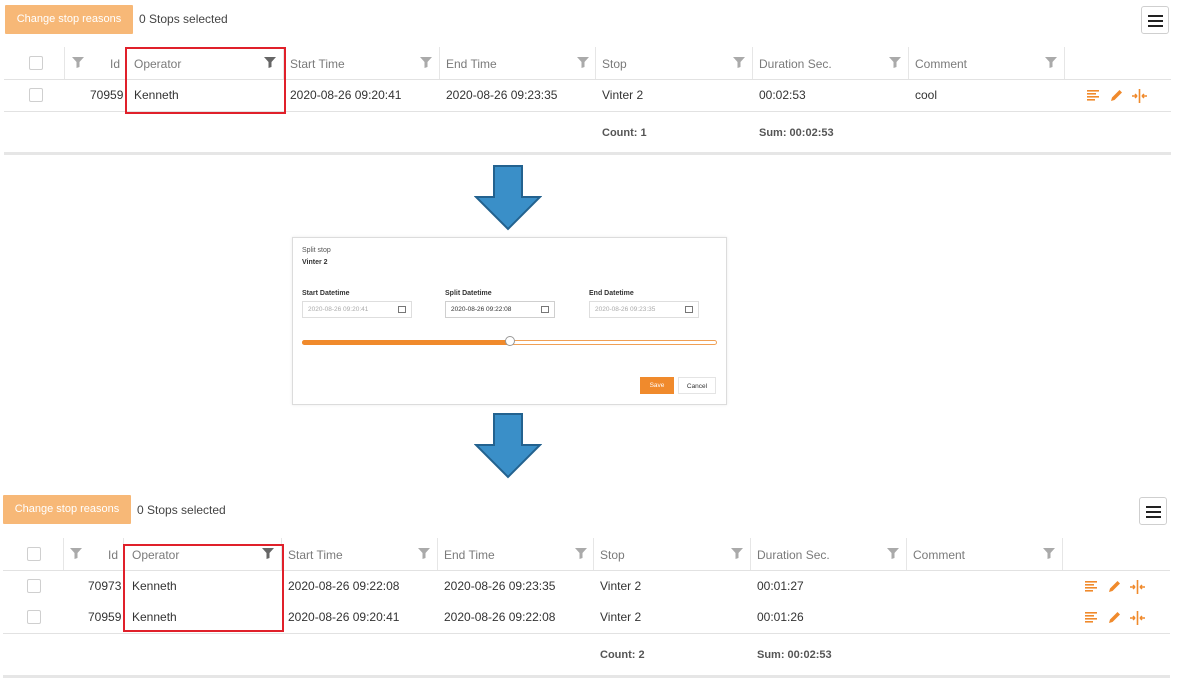 This screenshot has width=1181, height=682. Describe the element at coordinates (611, 293) in the screenshot. I see `end-datetime-label: End Datetime` at that location.